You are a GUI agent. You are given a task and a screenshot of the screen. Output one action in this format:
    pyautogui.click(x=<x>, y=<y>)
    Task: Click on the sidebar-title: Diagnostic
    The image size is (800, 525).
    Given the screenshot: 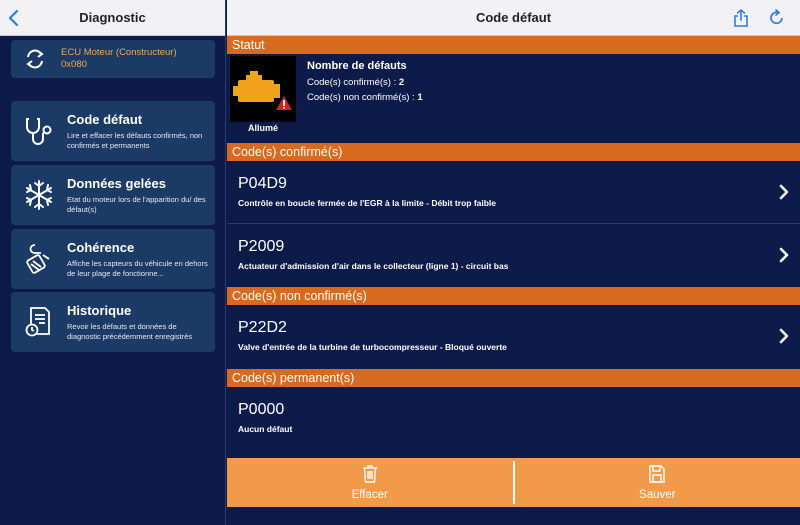 What is the action you would take?
    pyautogui.click(x=112, y=17)
    